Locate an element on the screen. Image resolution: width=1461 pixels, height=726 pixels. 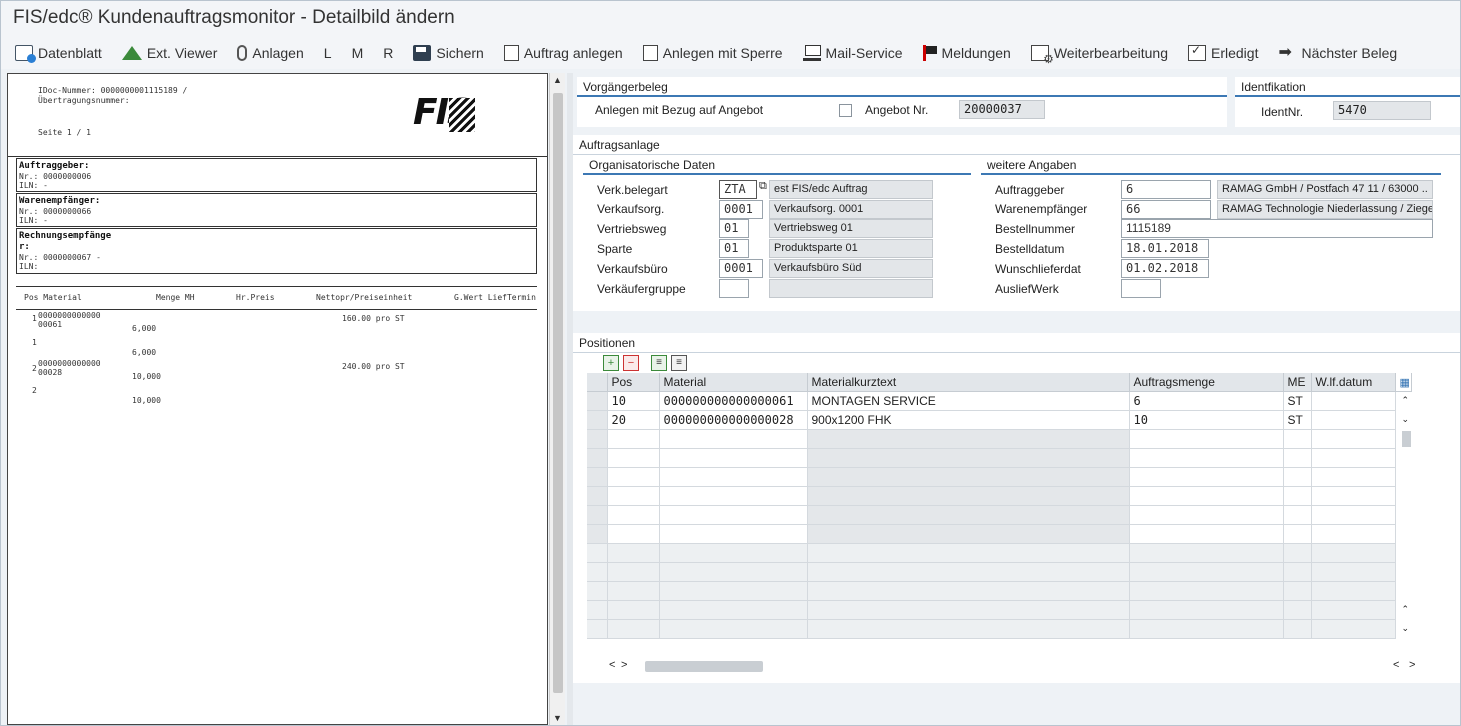
column-settings-icon: ▦ is located at coordinates (1403, 382).